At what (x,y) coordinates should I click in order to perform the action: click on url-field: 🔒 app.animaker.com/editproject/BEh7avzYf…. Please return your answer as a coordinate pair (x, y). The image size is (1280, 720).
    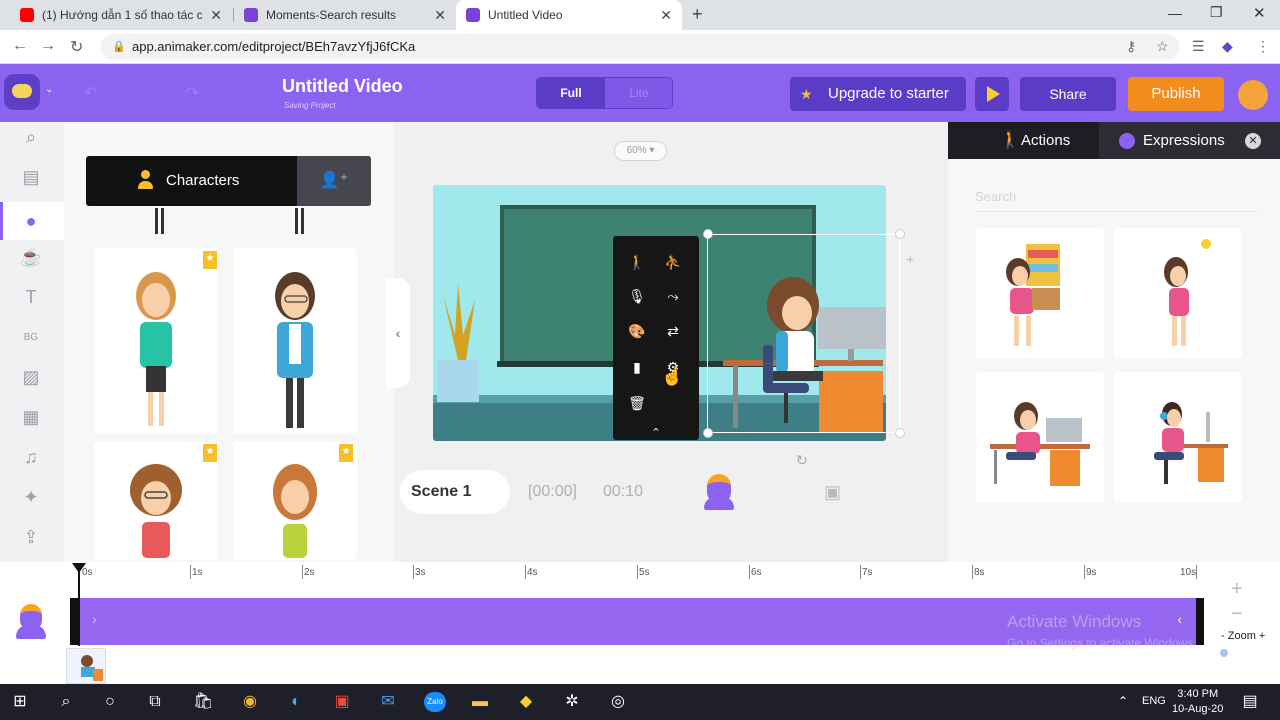
    Looking at the image, I should click on (640, 47).